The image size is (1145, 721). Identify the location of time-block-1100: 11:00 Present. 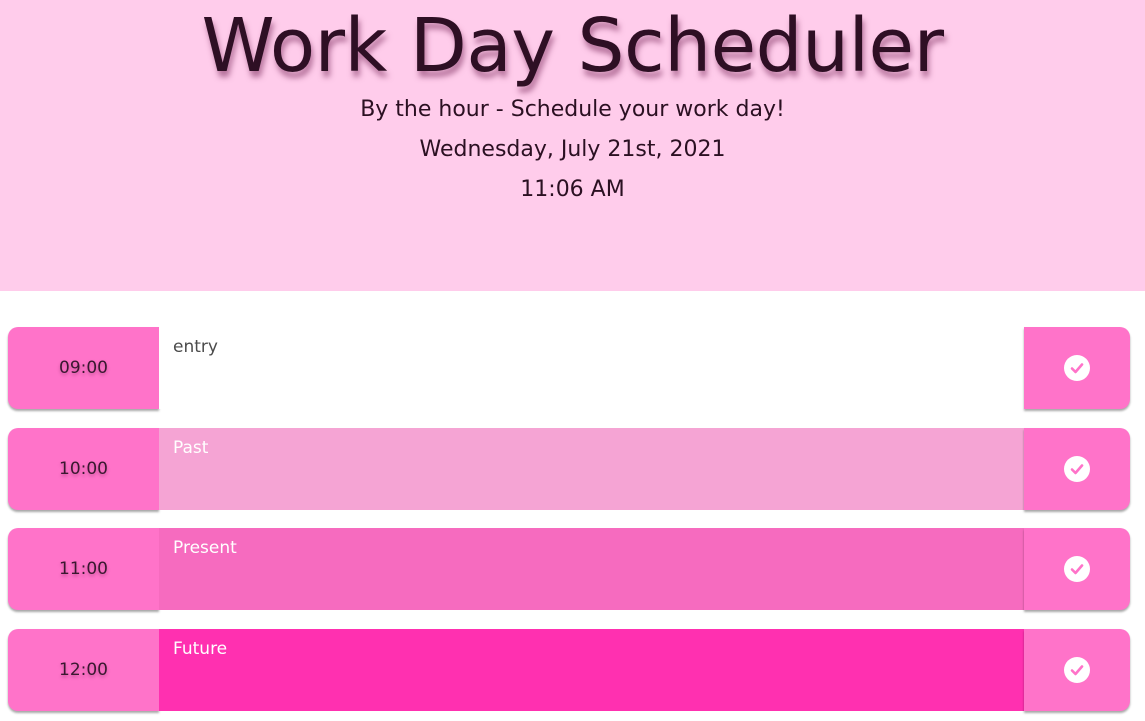
(569, 569).